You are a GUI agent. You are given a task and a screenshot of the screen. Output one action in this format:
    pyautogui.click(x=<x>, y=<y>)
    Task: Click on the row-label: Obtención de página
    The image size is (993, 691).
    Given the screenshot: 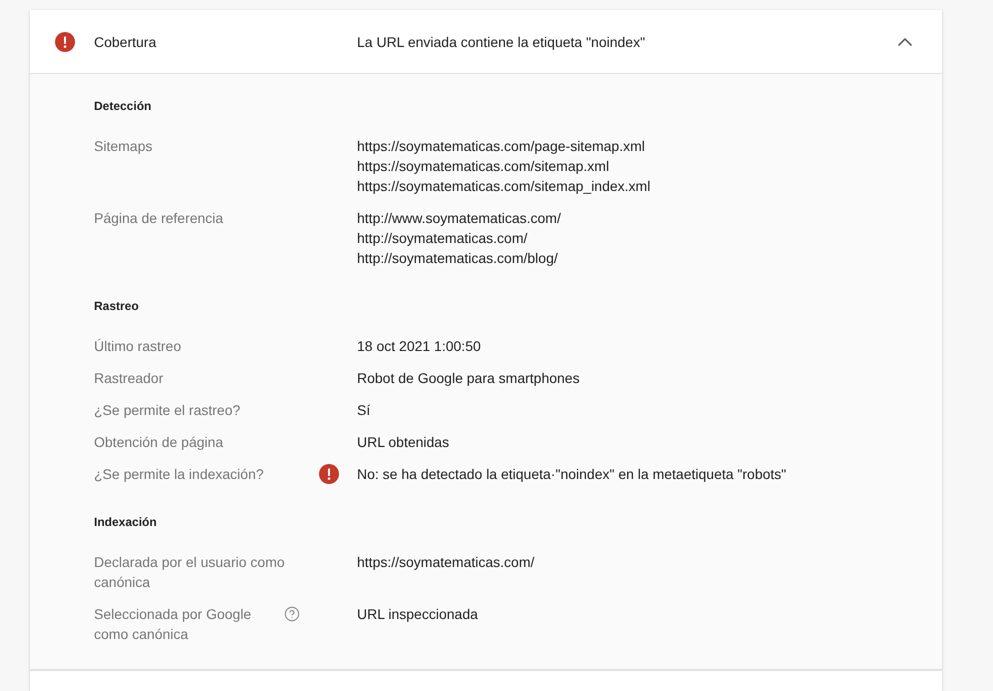 What is the action you would take?
    pyautogui.click(x=159, y=442)
    